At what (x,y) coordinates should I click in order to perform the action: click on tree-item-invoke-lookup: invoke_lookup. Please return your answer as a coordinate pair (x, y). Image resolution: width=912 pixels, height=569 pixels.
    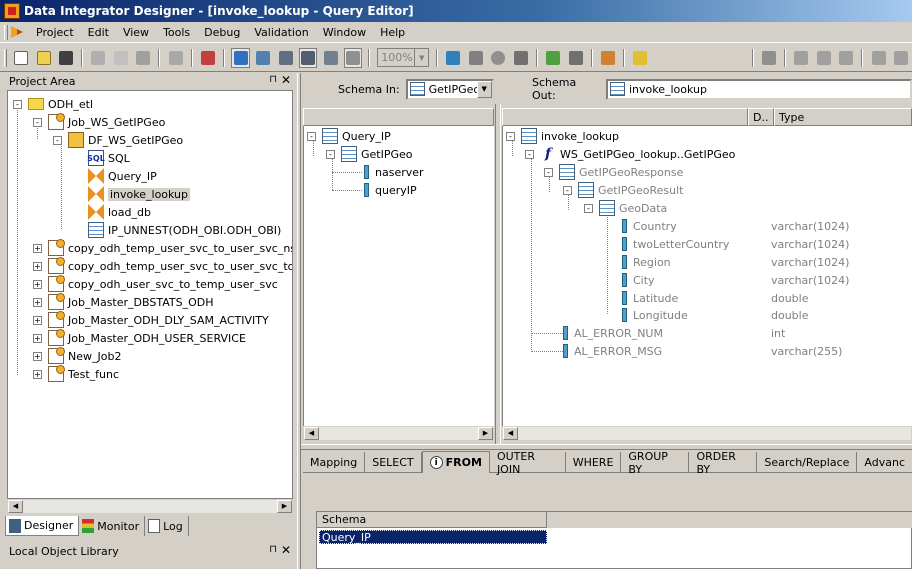
    Looking at the image, I should click on (139, 194).